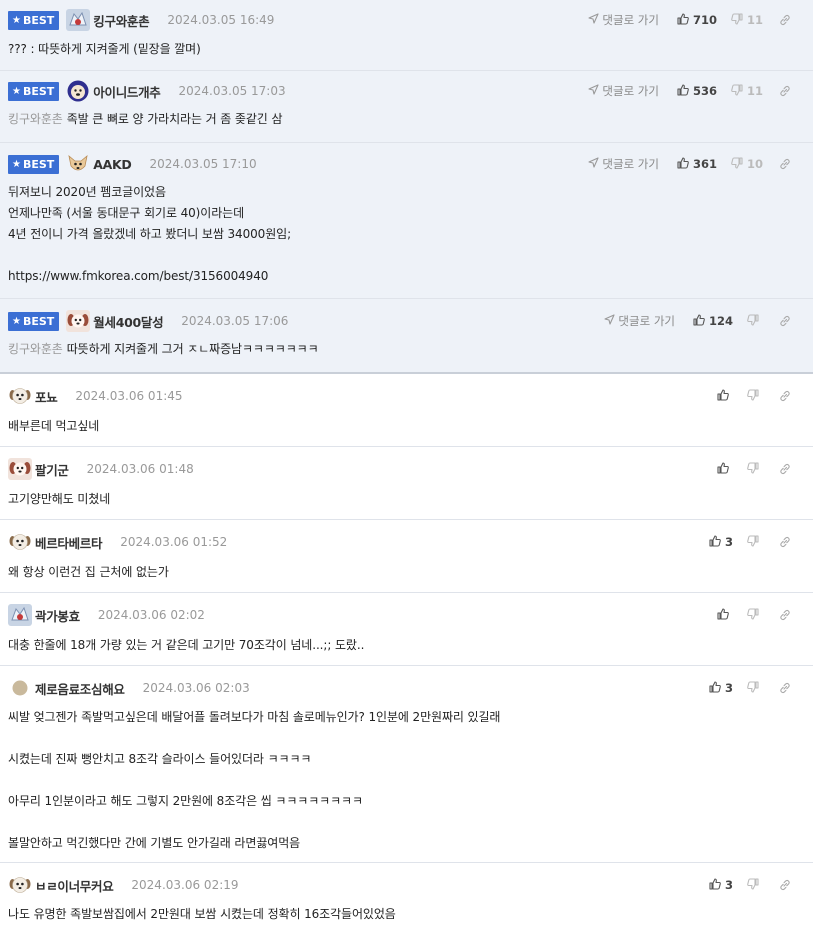 This screenshot has height=939, width=813. What do you see at coordinates (104, 49) in the screenshot?
I see `line-text: ??? : 따뜻하게 지켜줄게 (밑장을 깔며)` at bounding box center [104, 49].